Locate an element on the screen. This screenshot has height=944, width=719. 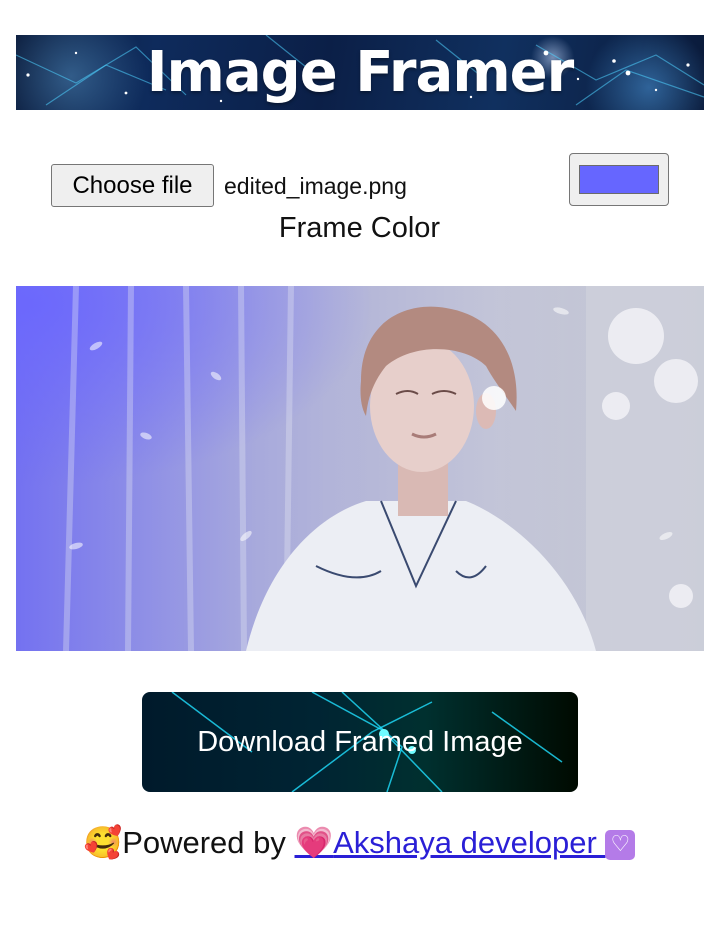
page-title: Image Framer is located at coordinates (360, 72).